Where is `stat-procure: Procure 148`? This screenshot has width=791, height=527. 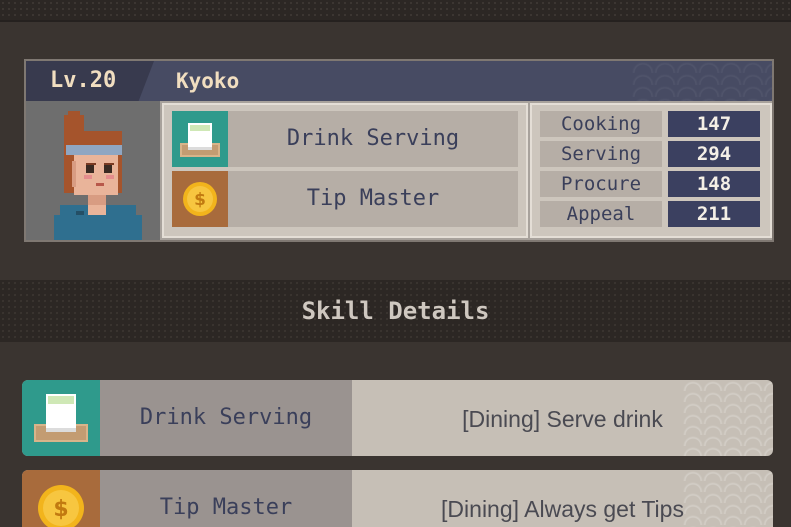 stat-procure: Procure 148 is located at coordinates (652, 184).